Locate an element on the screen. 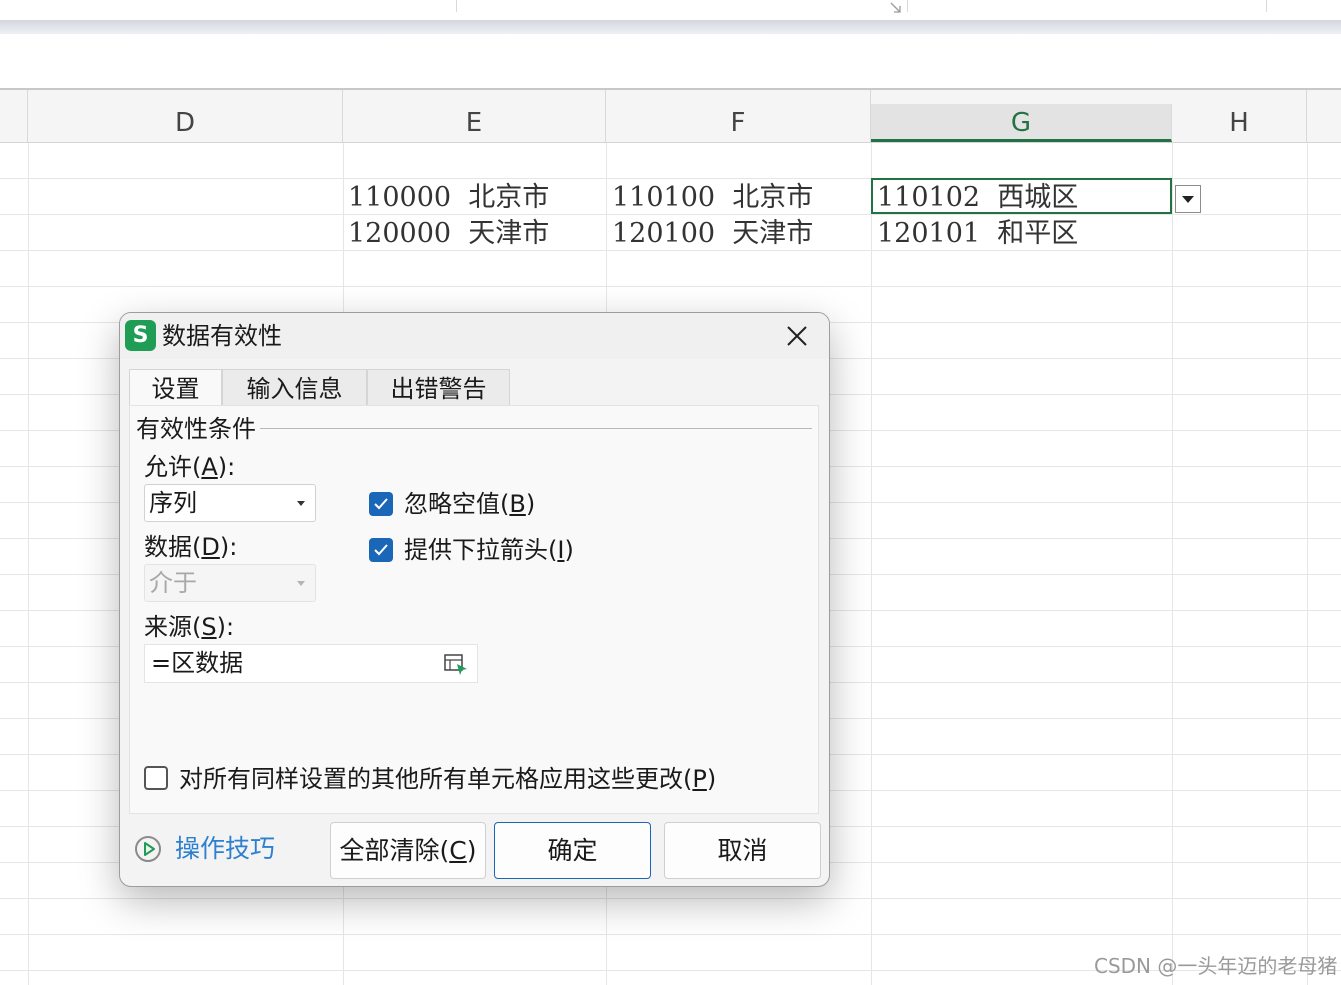 The width and height of the screenshot is (1341, 985). dialog-titlebar: S 数据有效性 is located at coordinates (474, 336).